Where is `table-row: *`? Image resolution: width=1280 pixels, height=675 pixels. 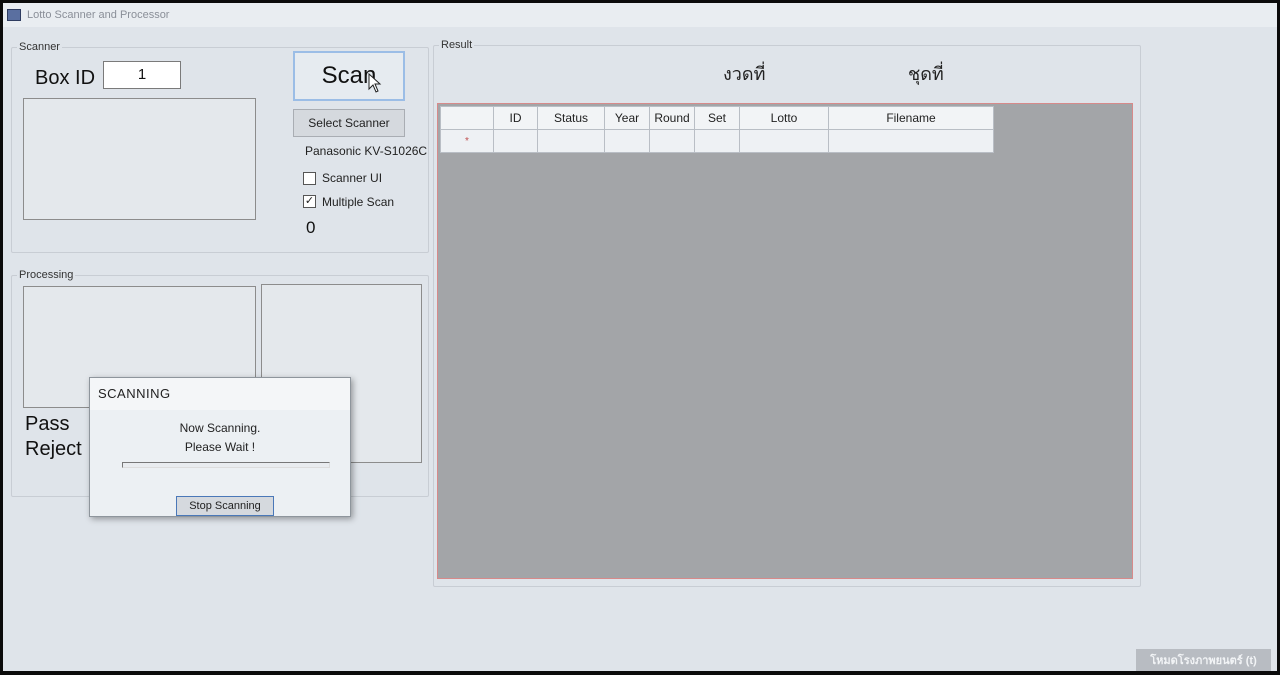
table-row: * is located at coordinates (717, 141).